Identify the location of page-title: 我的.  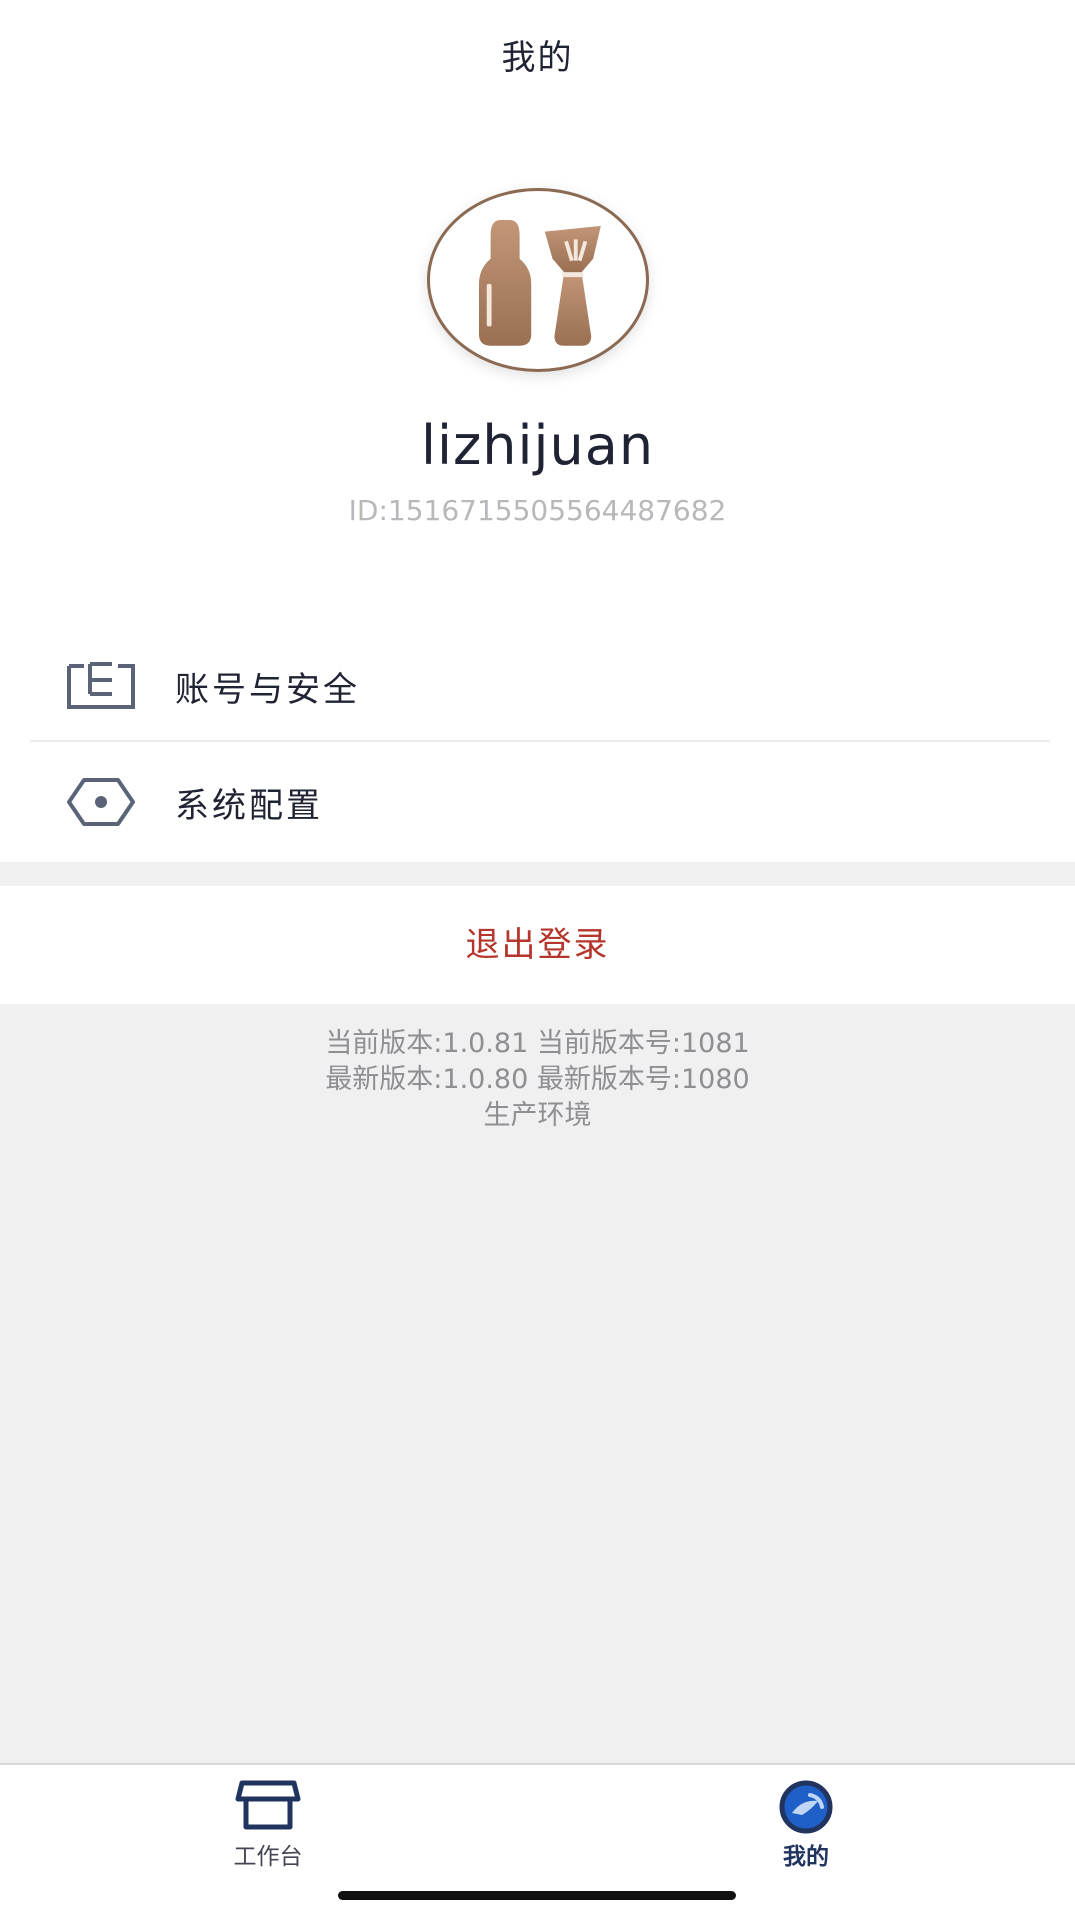
(537, 58).